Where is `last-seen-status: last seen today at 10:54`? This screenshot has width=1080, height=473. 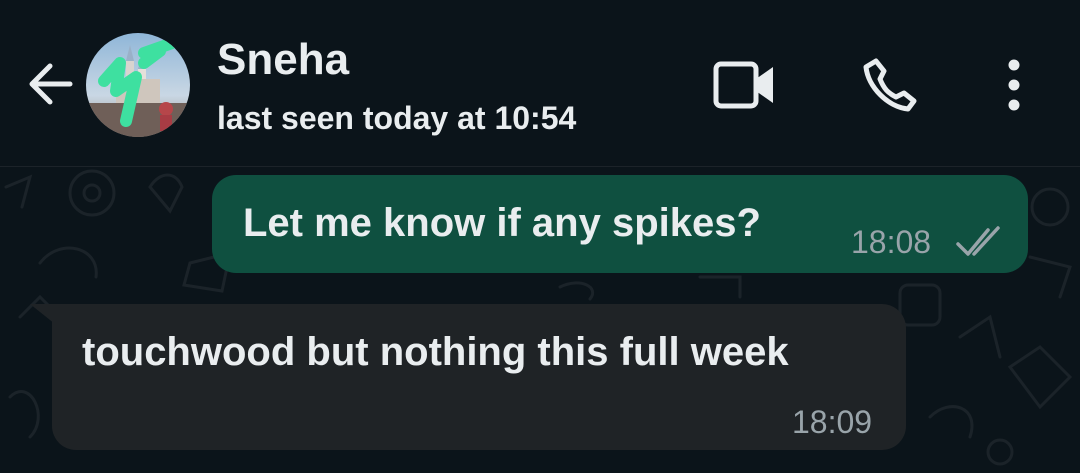 last-seen-status: last seen today at 10:54 is located at coordinates (397, 118).